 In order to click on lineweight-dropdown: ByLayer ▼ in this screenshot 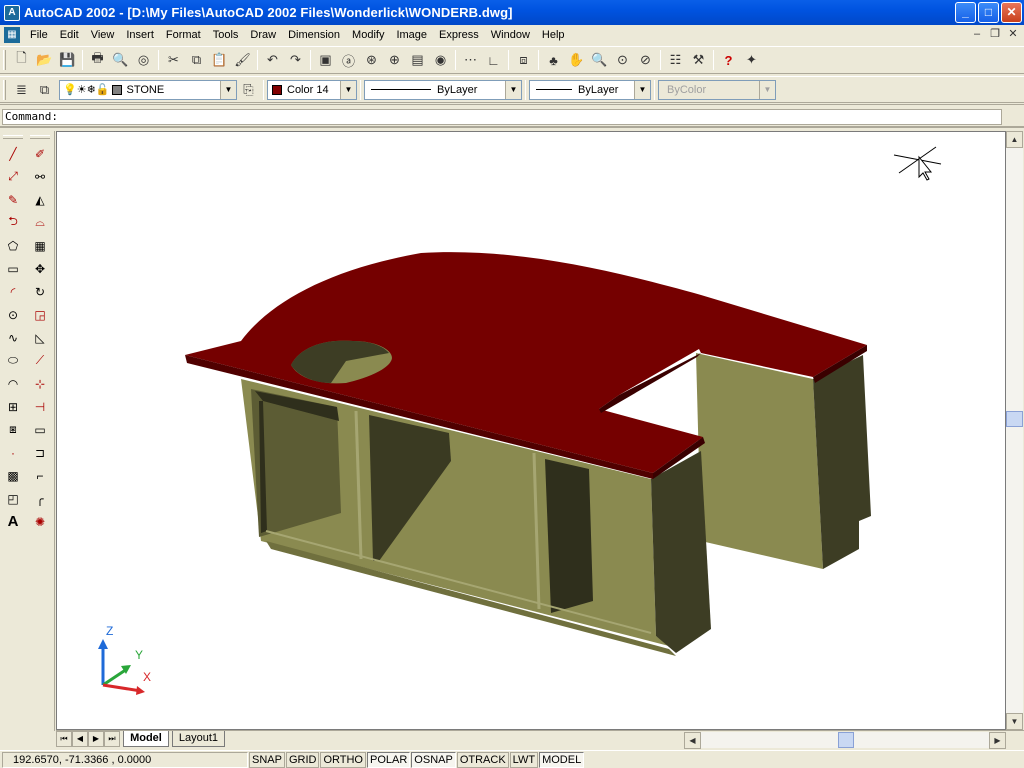, I will do `click(590, 89)`.